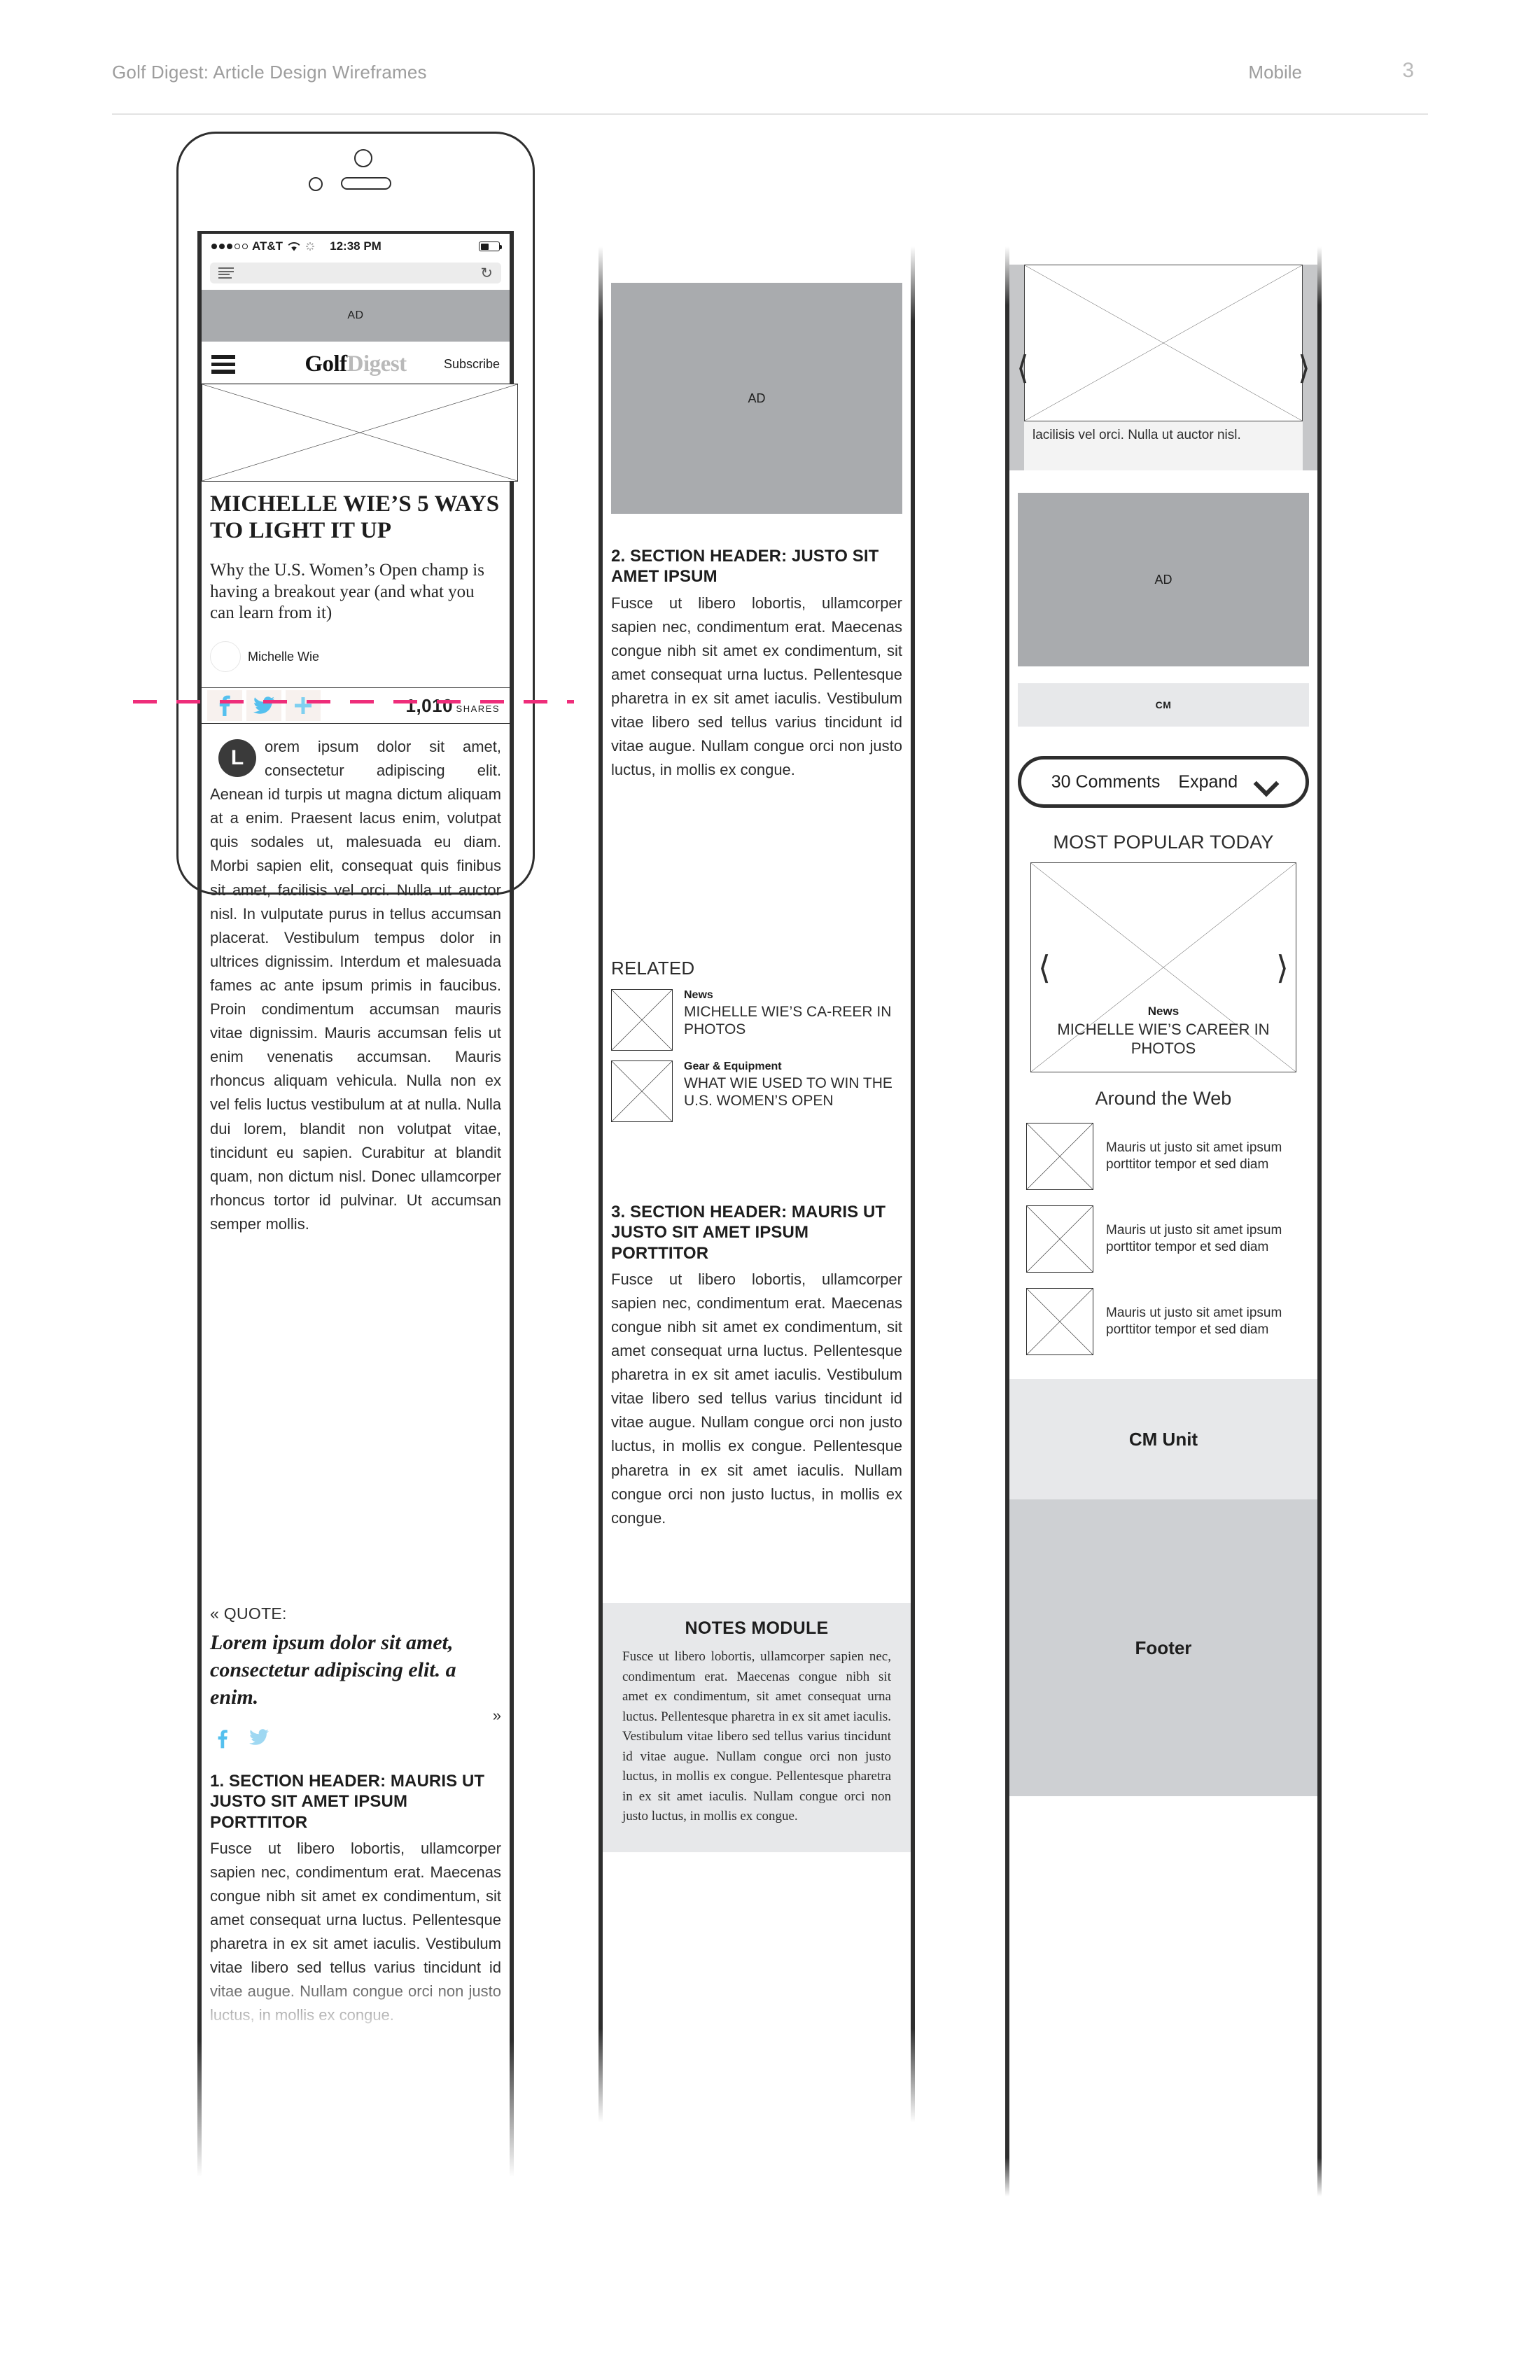  What do you see at coordinates (225, 656) in the screenshot?
I see `avatar` at bounding box center [225, 656].